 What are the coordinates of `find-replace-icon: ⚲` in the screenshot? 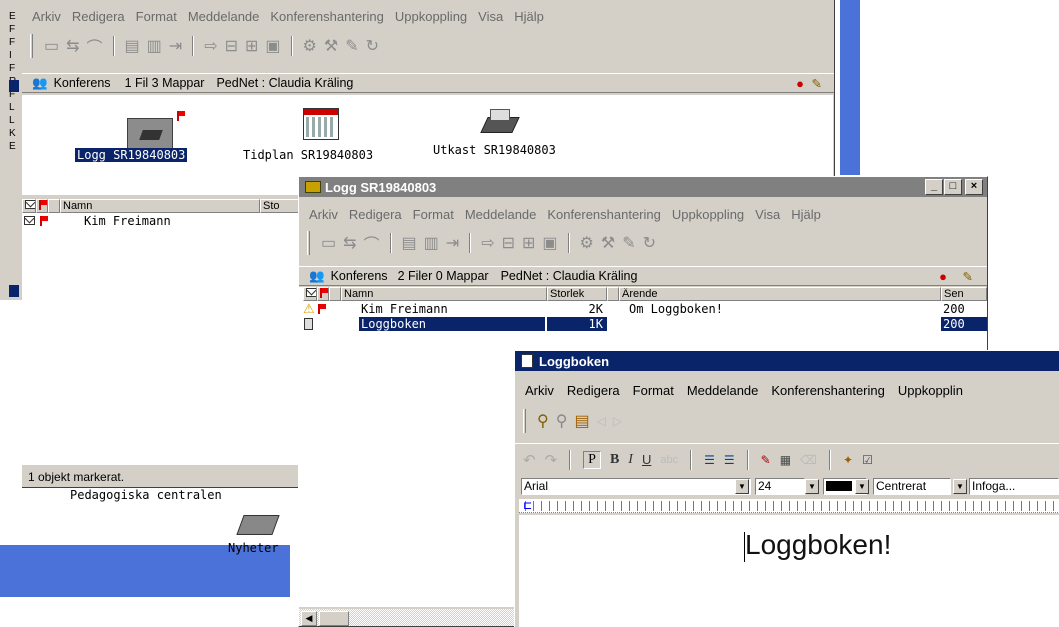 It's located at (562, 421).